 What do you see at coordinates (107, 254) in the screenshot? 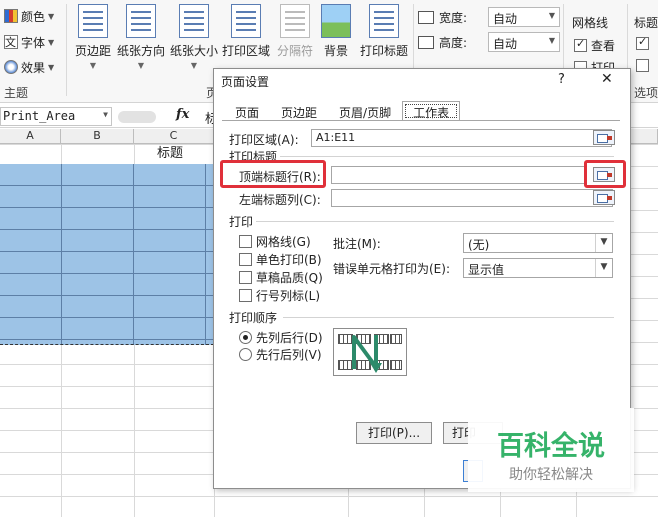
I see `print-area-selection` at bounding box center [107, 254].